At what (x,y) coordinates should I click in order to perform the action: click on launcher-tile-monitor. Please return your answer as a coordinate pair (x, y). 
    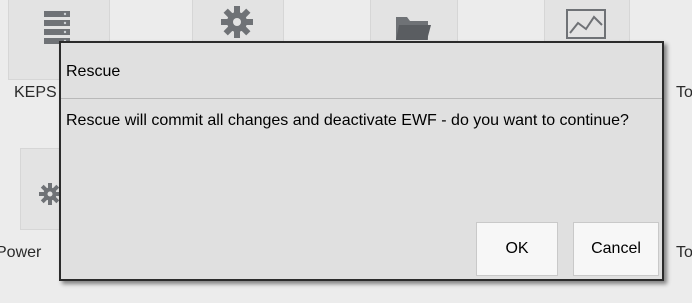
    Looking at the image, I should click on (587, 22).